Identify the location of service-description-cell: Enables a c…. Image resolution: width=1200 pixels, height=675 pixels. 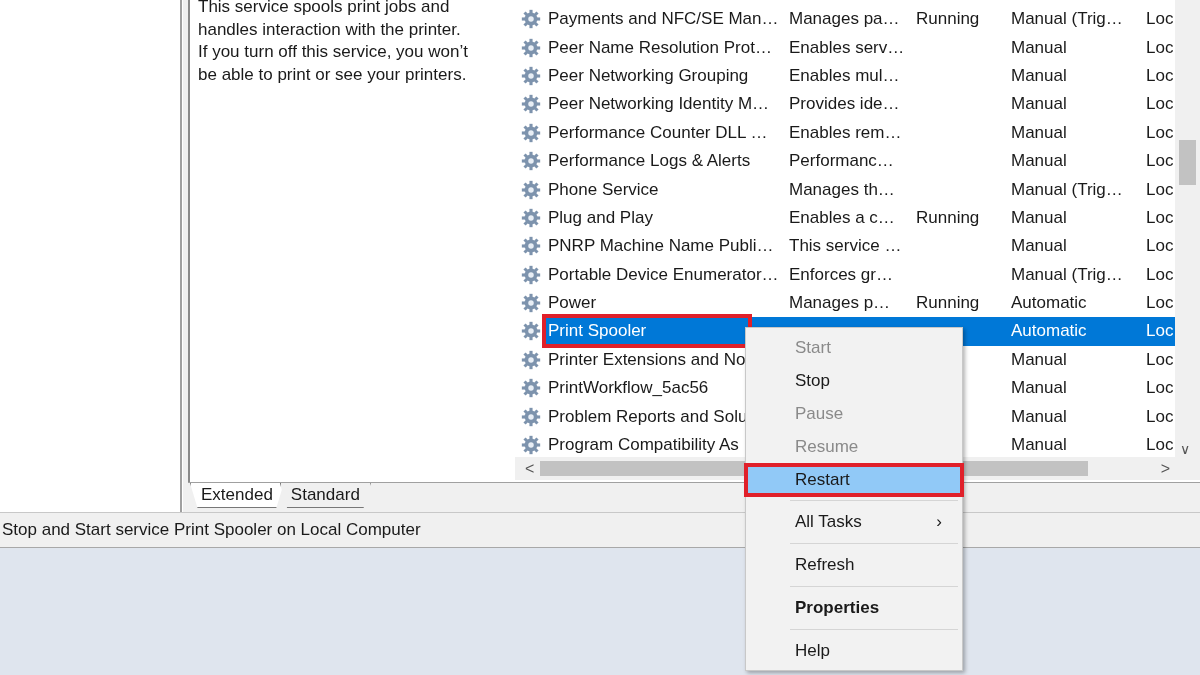
(842, 217).